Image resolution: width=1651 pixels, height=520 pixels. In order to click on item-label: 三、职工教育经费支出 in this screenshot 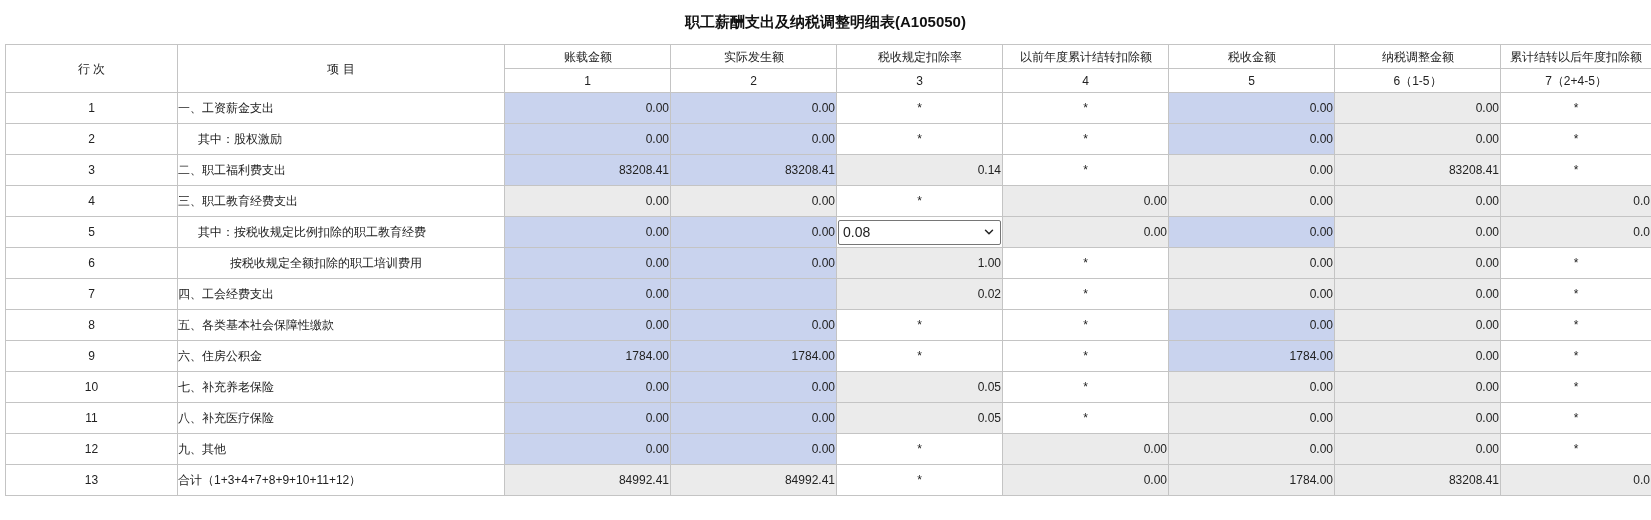, I will do `click(341, 201)`.